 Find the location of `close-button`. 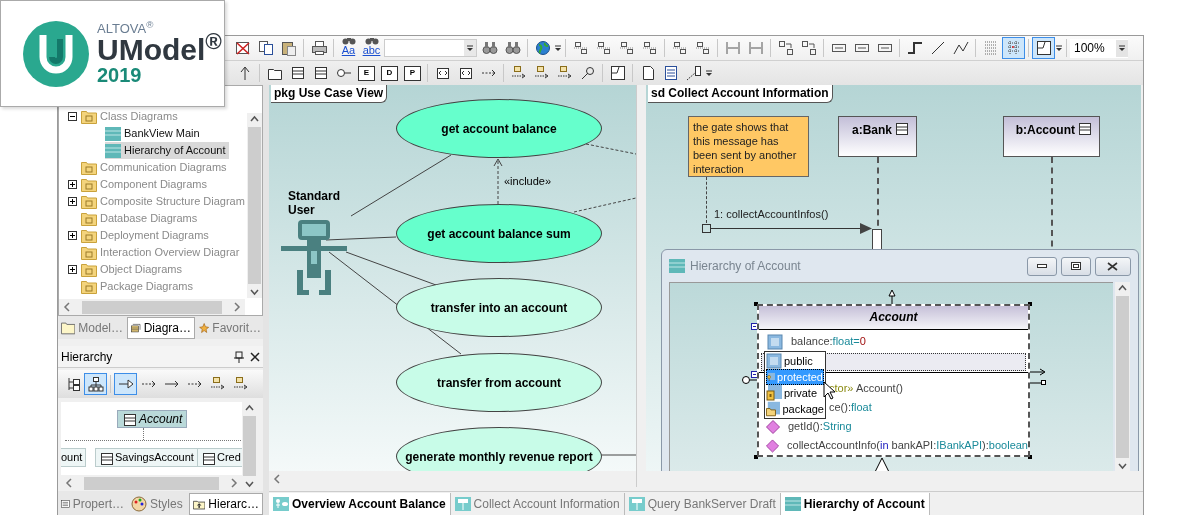

close-button is located at coordinates (1113, 266).